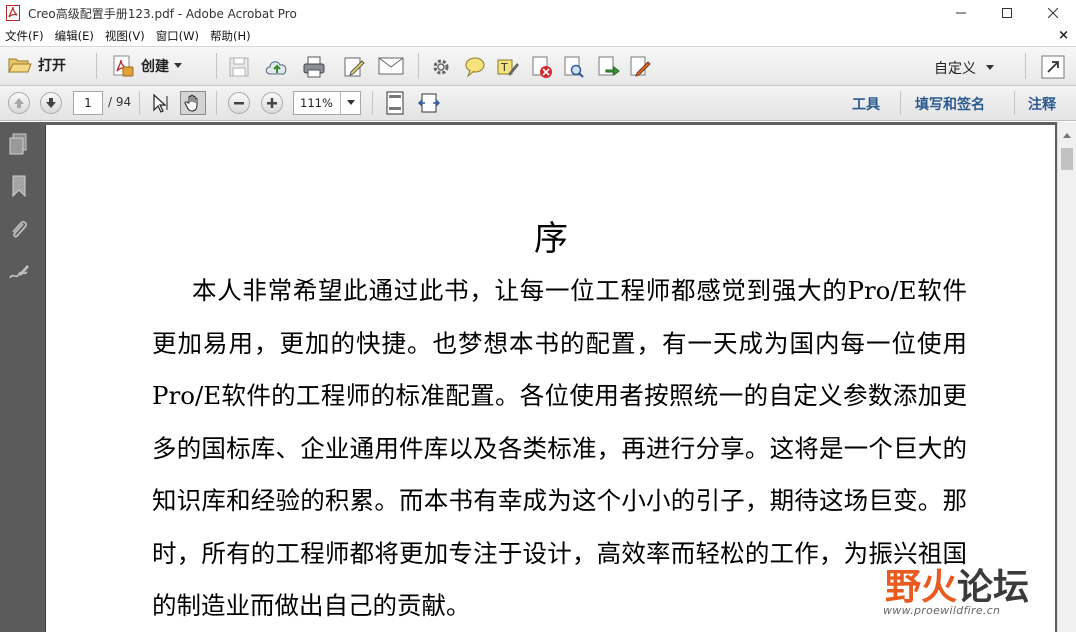 The image size is (1076, 633). I want to click on cloud-upload-icon, so click(276, 68).